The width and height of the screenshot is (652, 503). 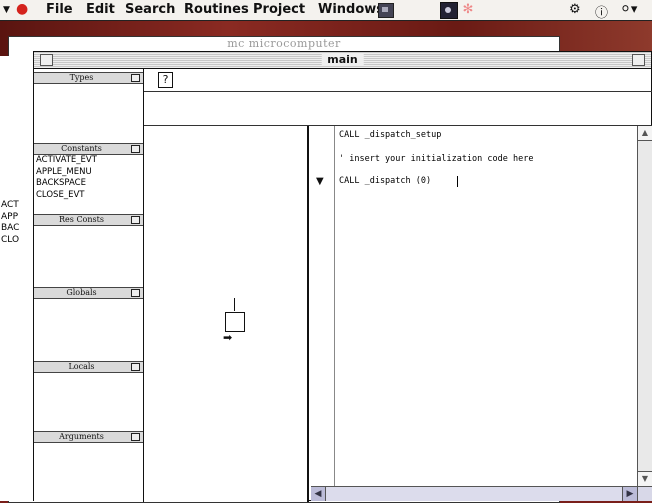 I want to click on types-label: Types, so click(x=81, y=77).